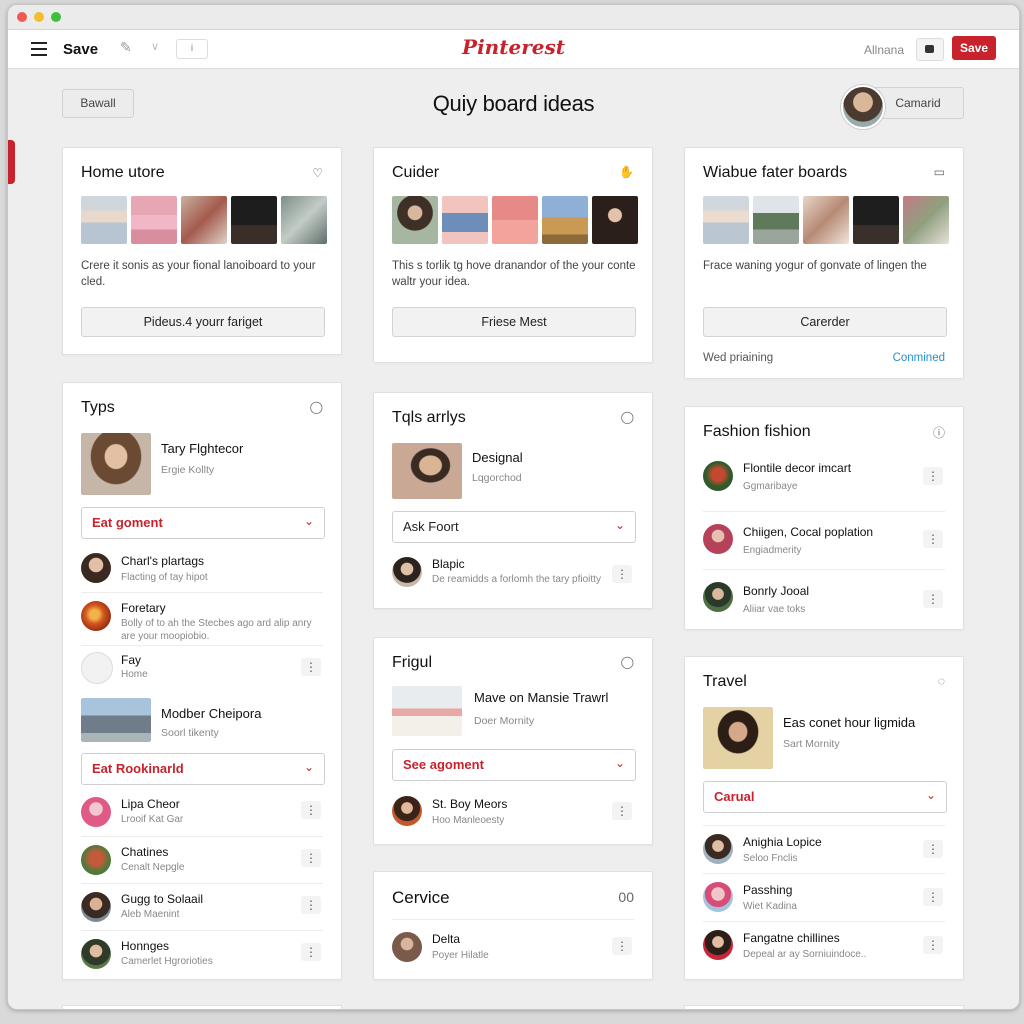  Describe the element at coordinates (824, 481) in the screenshot. I see `list-item: Flontile decor imcart Ggmaribaye ⋮` at that location.